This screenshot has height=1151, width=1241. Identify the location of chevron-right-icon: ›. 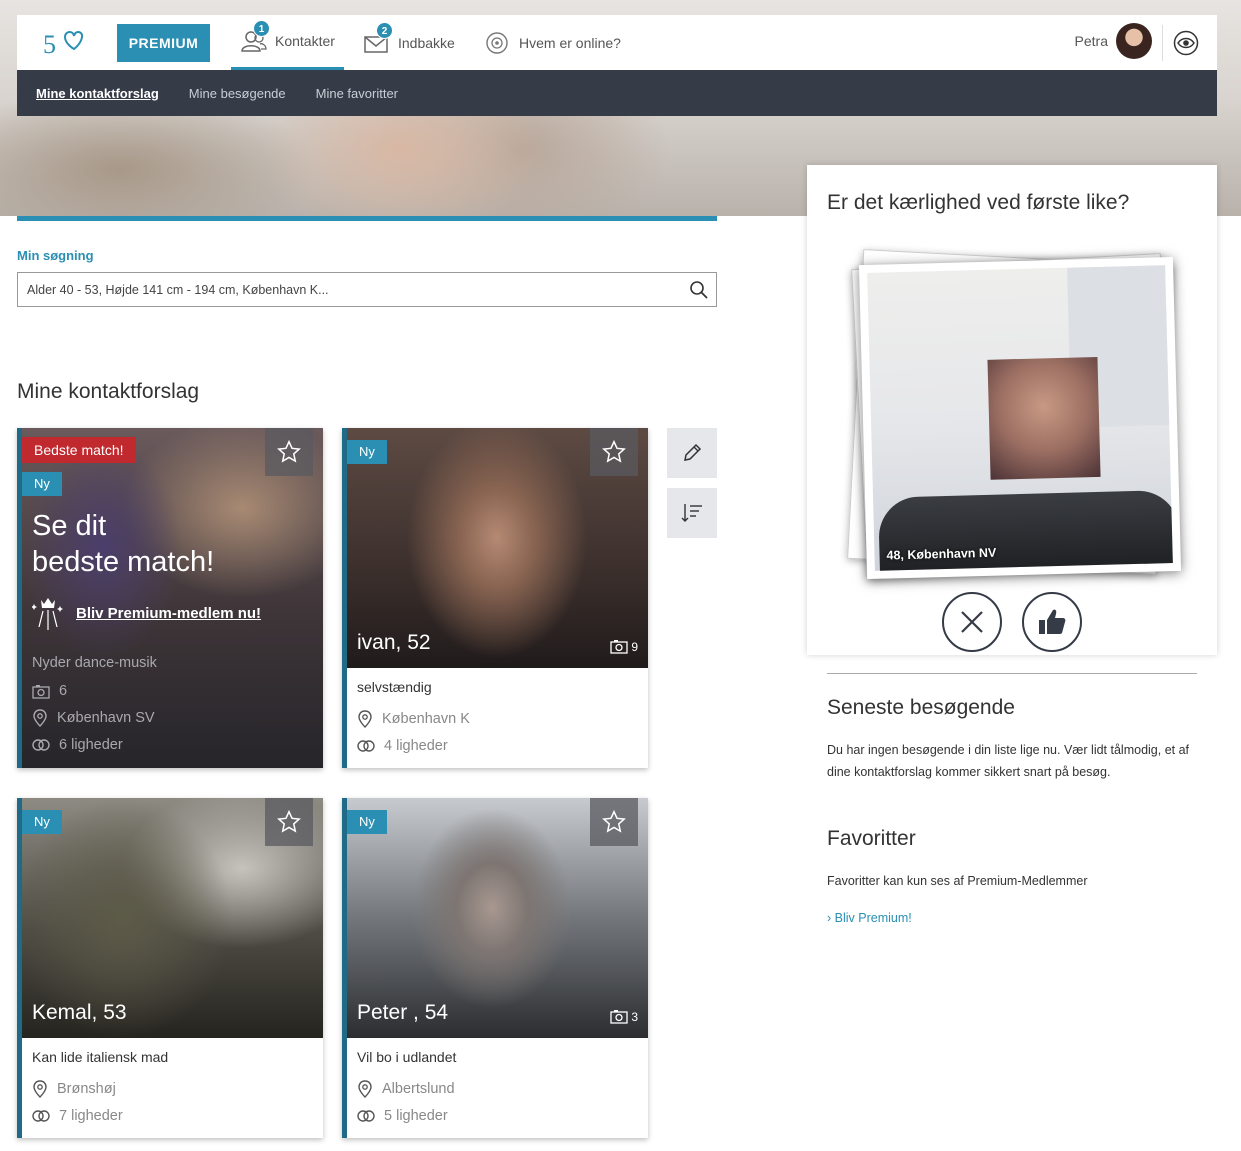
(829, 918).